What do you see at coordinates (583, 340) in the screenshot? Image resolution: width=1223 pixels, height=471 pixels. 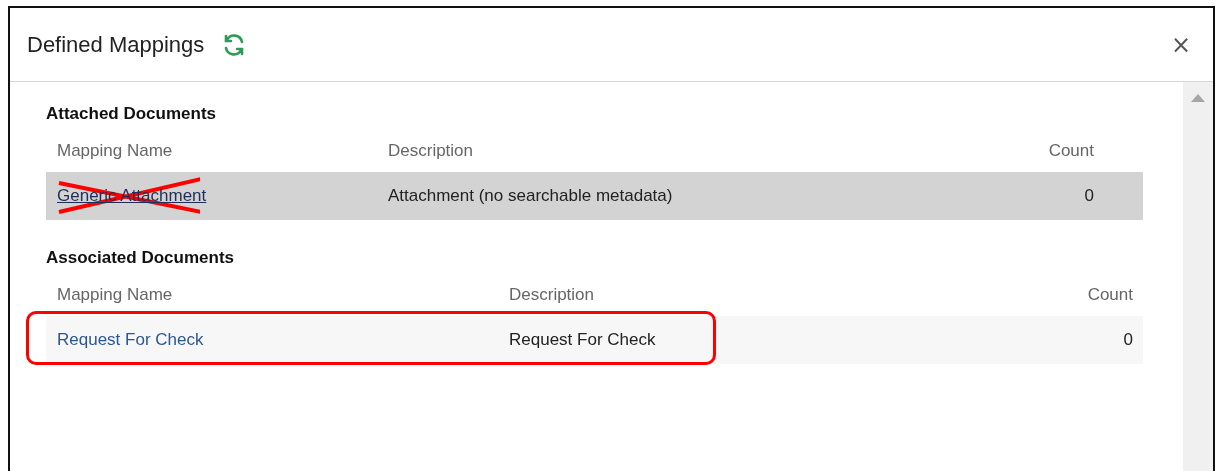 I see `table-cell-text: Request For Check` at bounding box center [583, 340].